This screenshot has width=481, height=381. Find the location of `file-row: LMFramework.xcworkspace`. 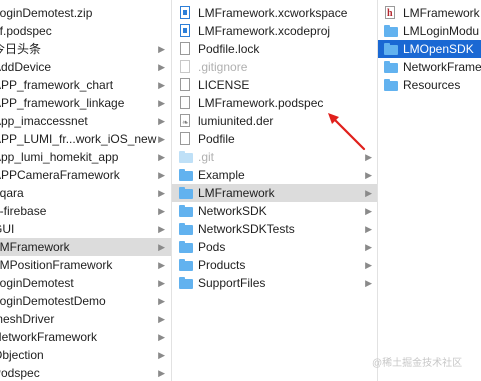

file-row: LMFramework.xcworkspace is located at coordinates (275, 13).